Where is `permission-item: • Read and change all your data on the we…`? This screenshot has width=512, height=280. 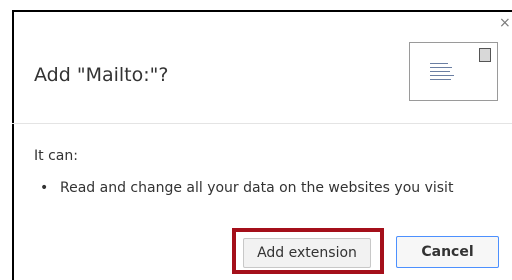 permission-item: • Read and change all your data on the we… is located at coordinates (246, 188).